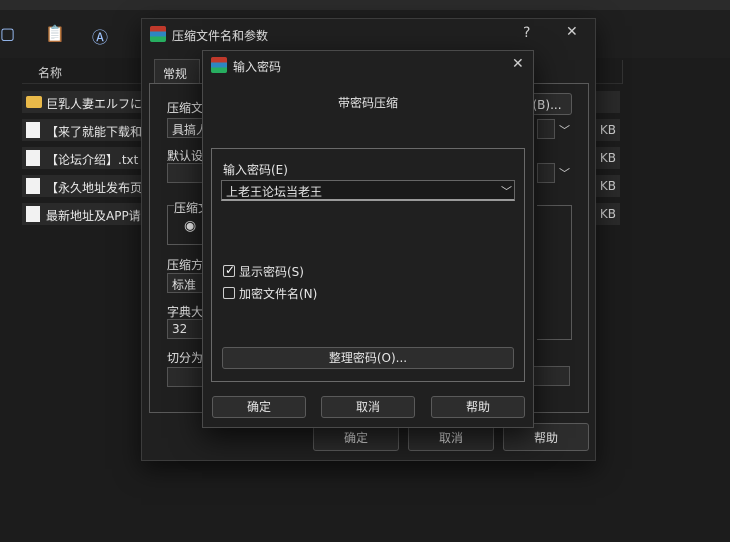 Image resolution: width=730 pixels, height=542 pixels. I want to click on paste-icon: 📋, so click(55, 33).